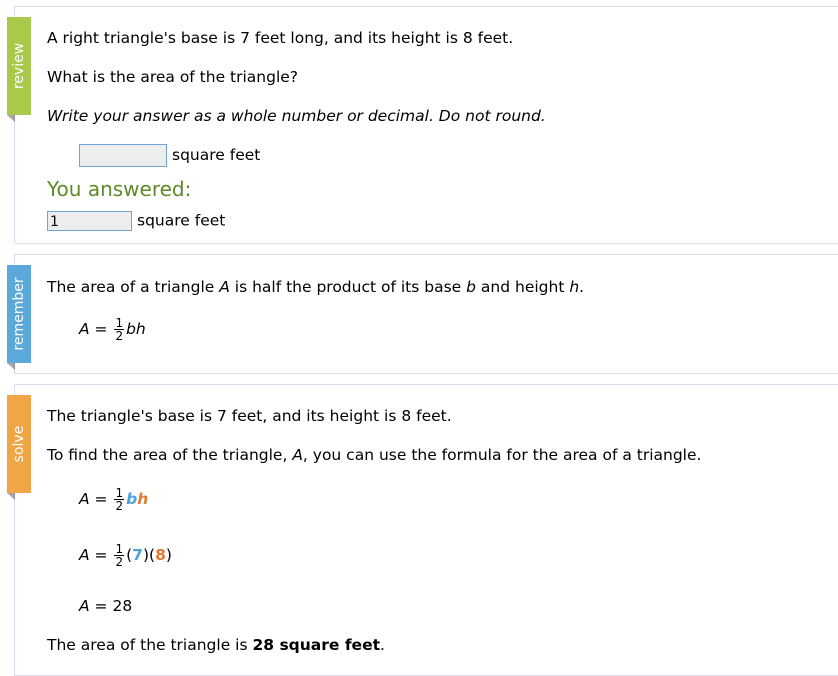 The image size is (838, 676). I want to click on remember-tab-label: remember, so click(19, 314).